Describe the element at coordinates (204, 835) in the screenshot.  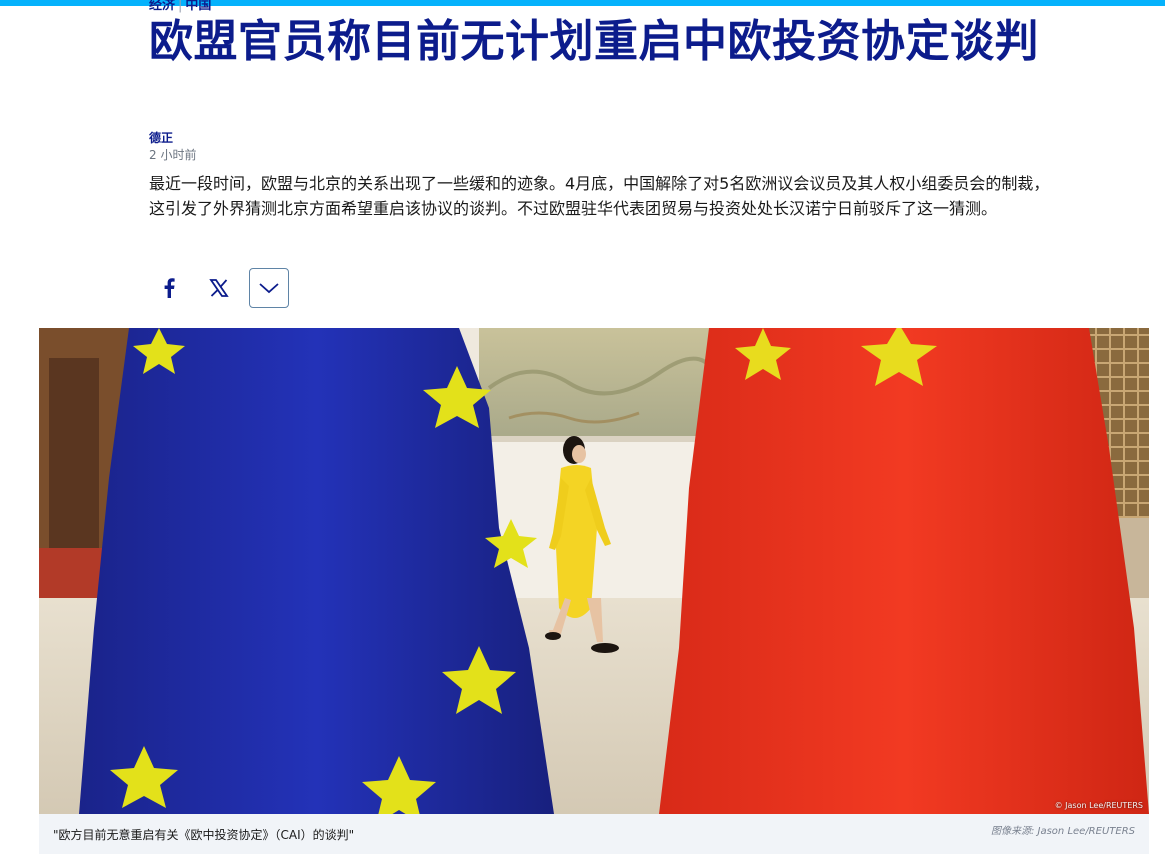
I see `photo-caption: "欧方目前无意重启有关《欧中投资协定》（CAI）的谈判"` at that location.